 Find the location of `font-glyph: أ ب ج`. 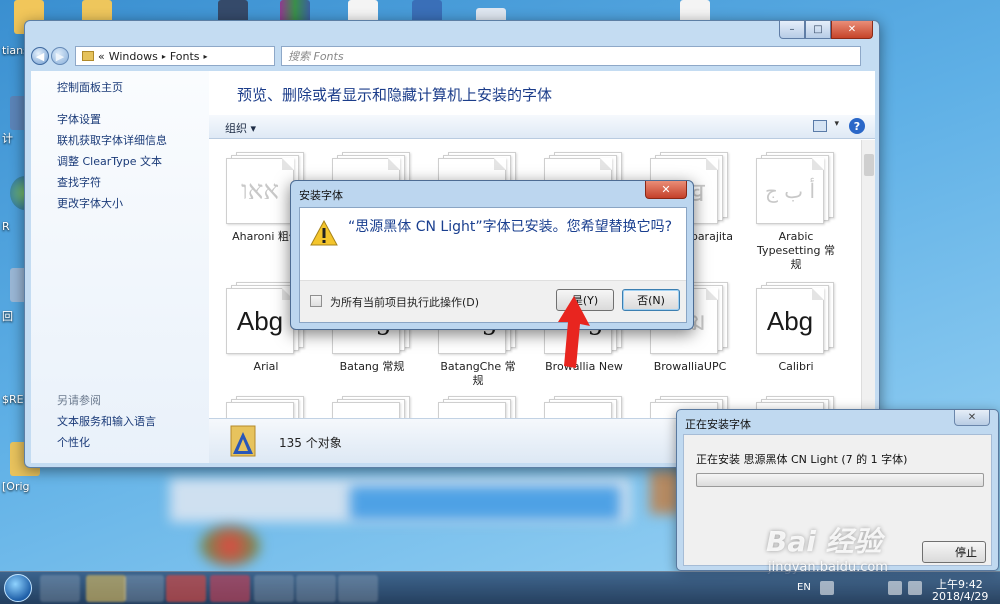

font-glyph: أ ب ج is located at coordinates (789, 191).